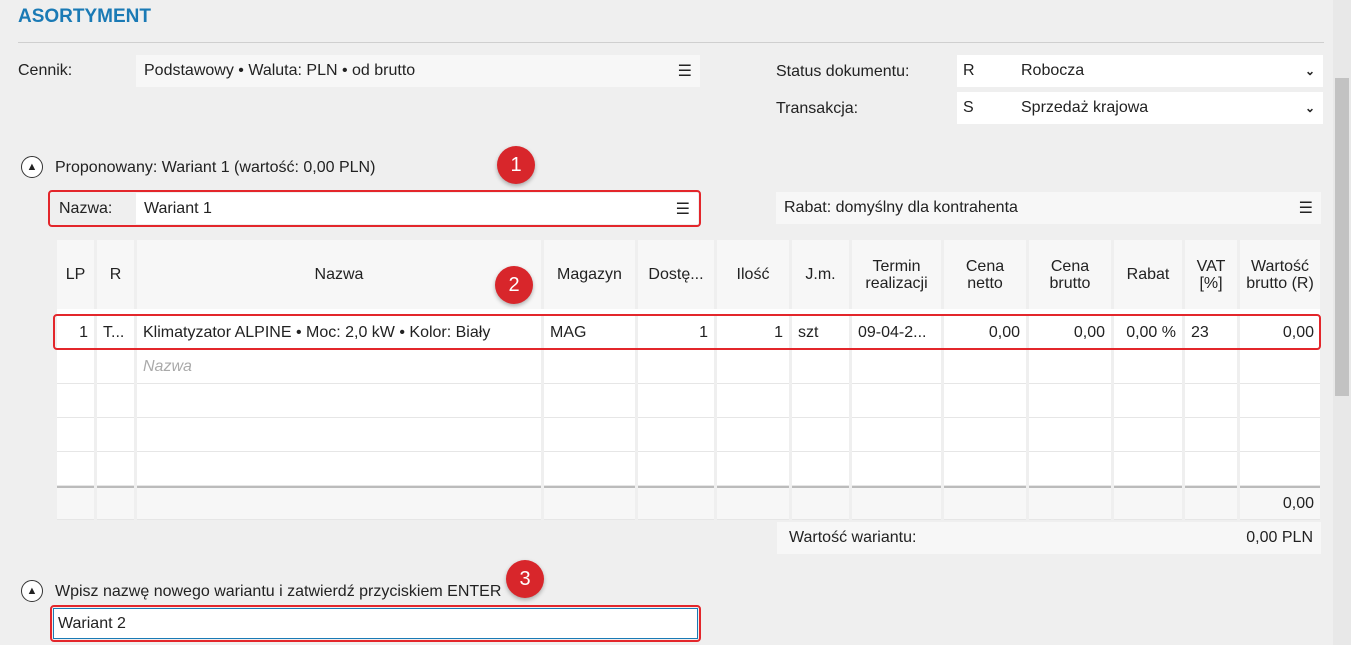 The image size is (1351, 645). I want to click on new-variant-value: Wariant 2, so click(92, 623).